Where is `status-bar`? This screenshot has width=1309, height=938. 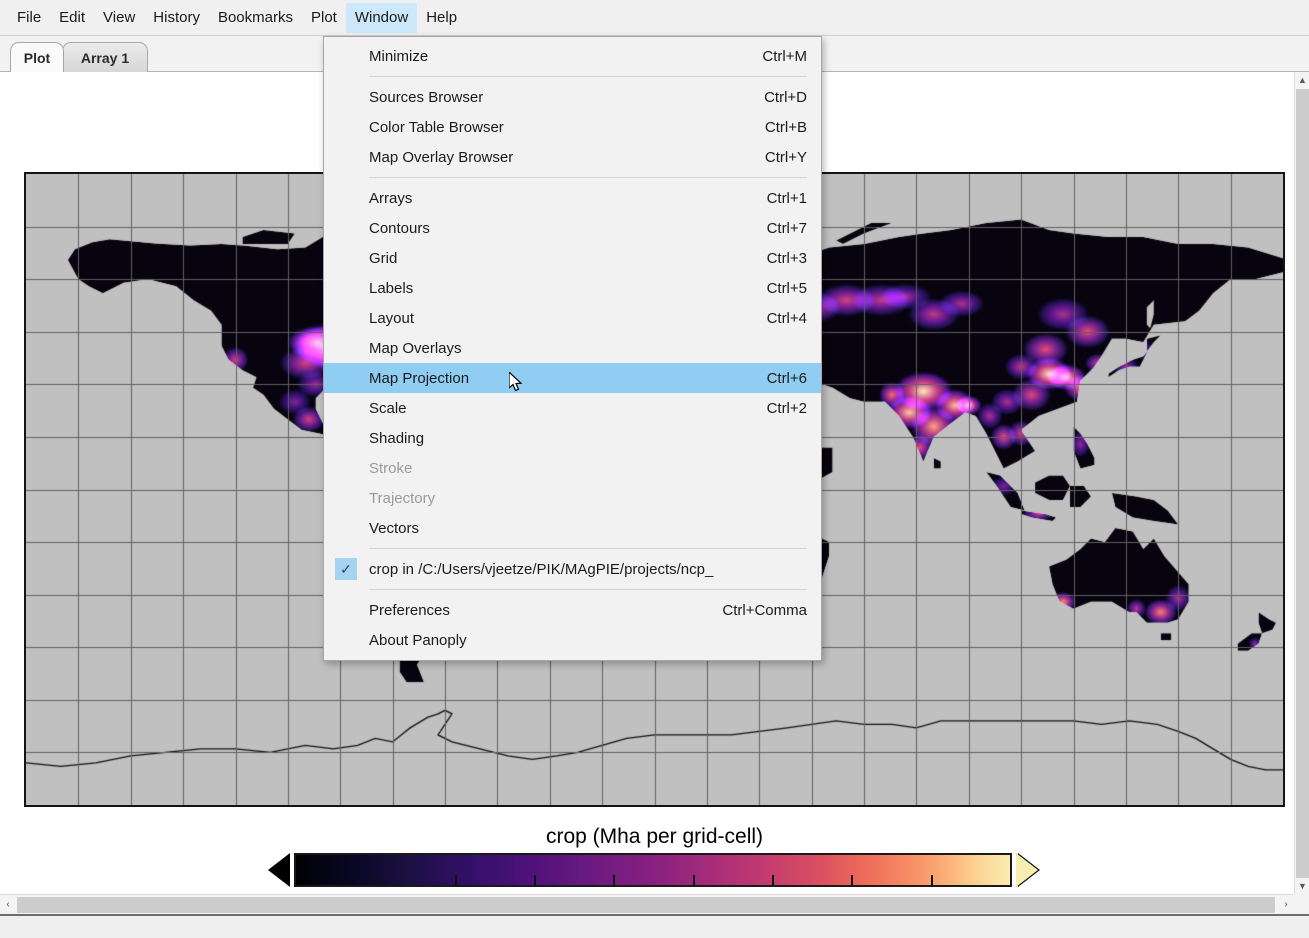 status-bar is located at coordinates (654, 926).